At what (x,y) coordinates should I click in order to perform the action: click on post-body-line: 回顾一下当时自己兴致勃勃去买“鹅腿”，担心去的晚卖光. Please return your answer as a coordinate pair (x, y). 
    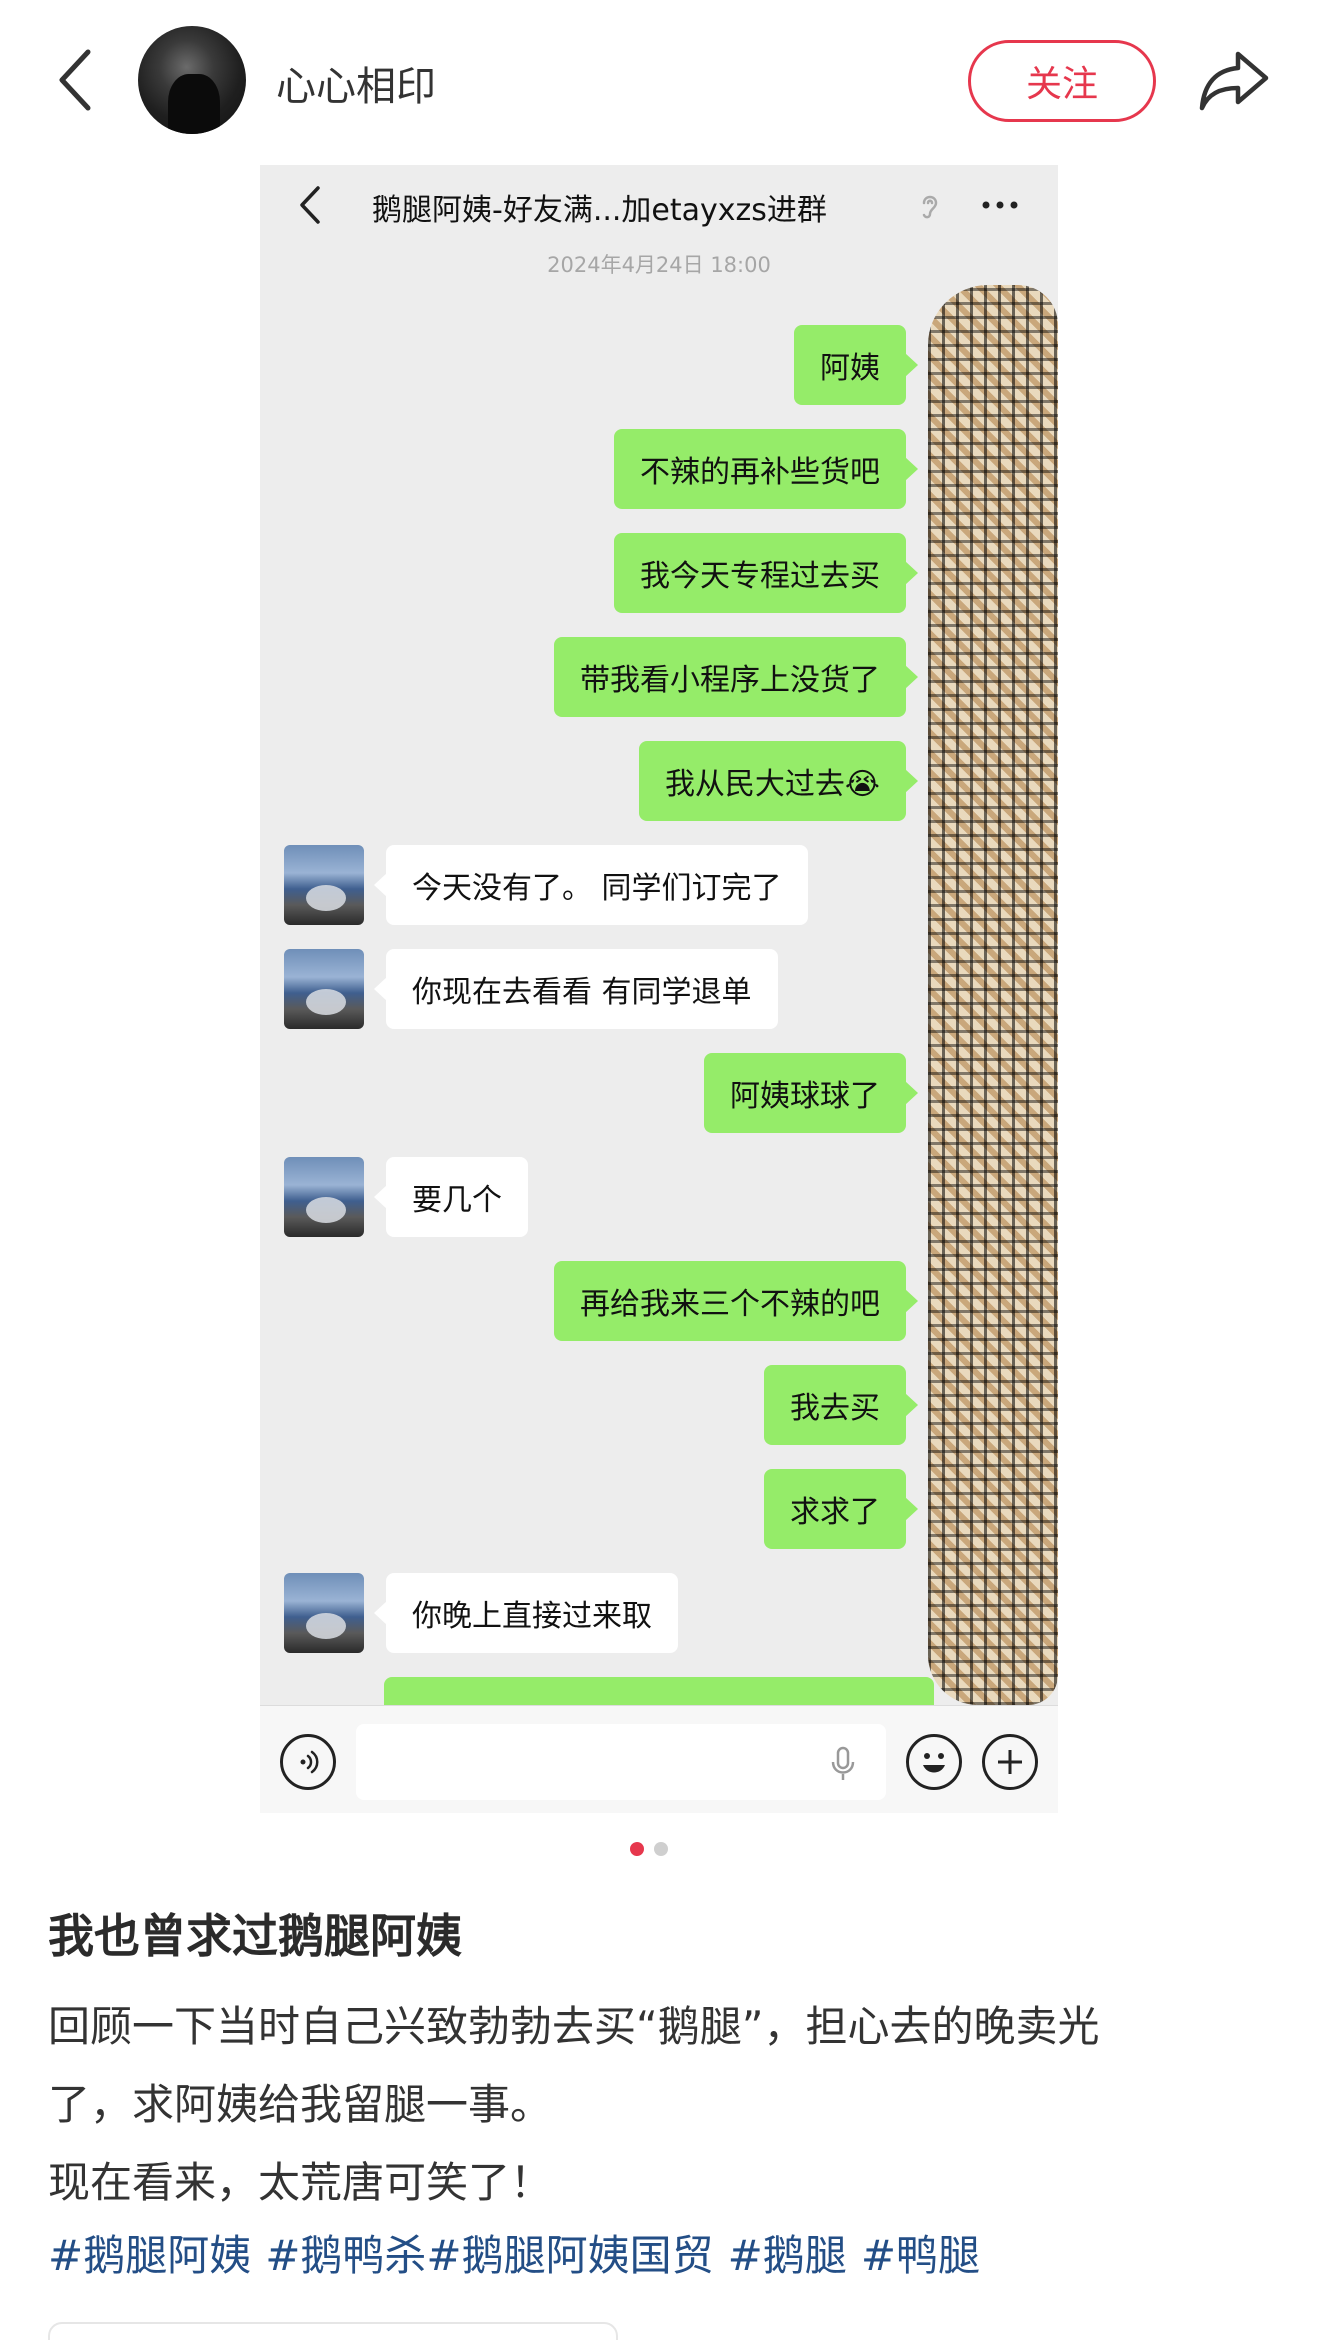
    Looking at the image, I should click on (574, 2026).